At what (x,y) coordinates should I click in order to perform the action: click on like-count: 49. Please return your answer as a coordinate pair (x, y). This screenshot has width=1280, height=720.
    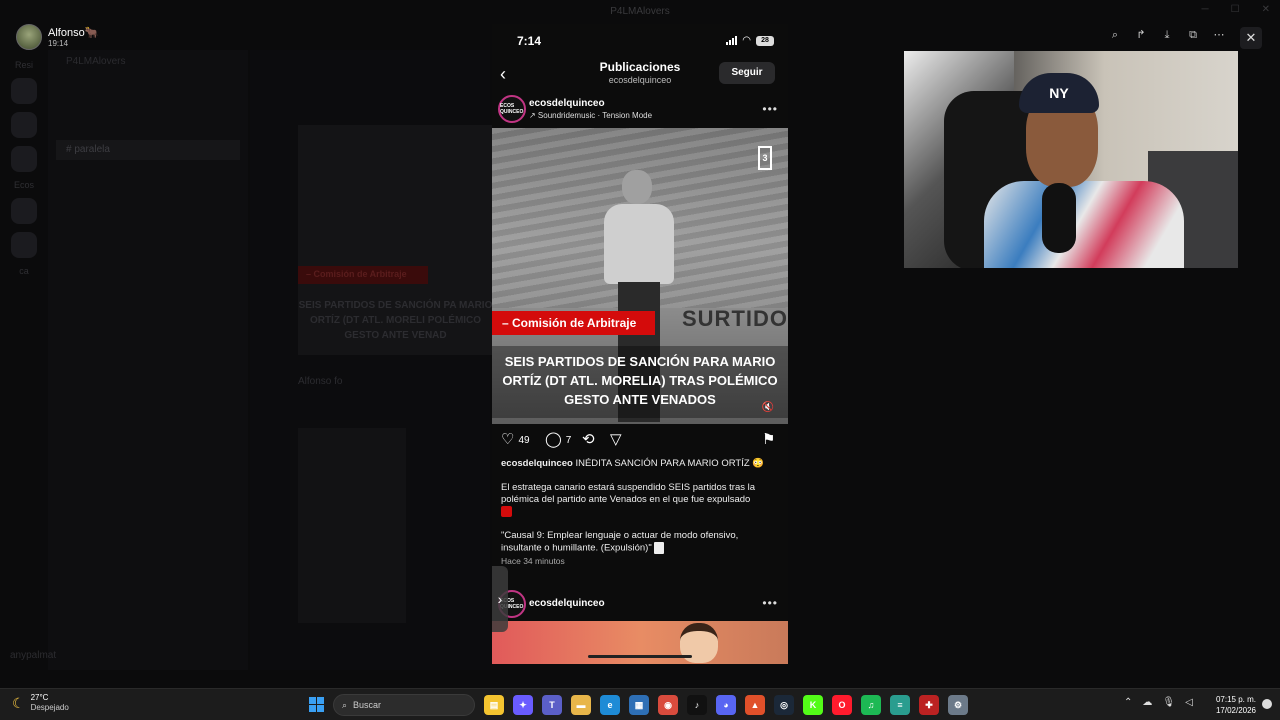
    Looking at the image, I should click on (524, 440).